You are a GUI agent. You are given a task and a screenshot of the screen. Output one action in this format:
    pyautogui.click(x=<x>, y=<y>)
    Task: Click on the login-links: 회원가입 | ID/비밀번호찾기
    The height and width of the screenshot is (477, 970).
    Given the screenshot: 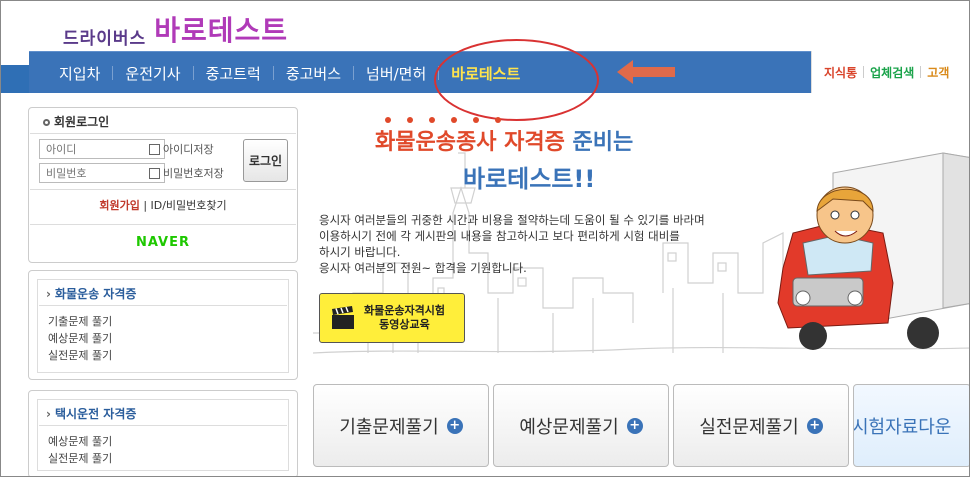 What is the action you would take?
    pyautogui.click(x=163, y=205)
    